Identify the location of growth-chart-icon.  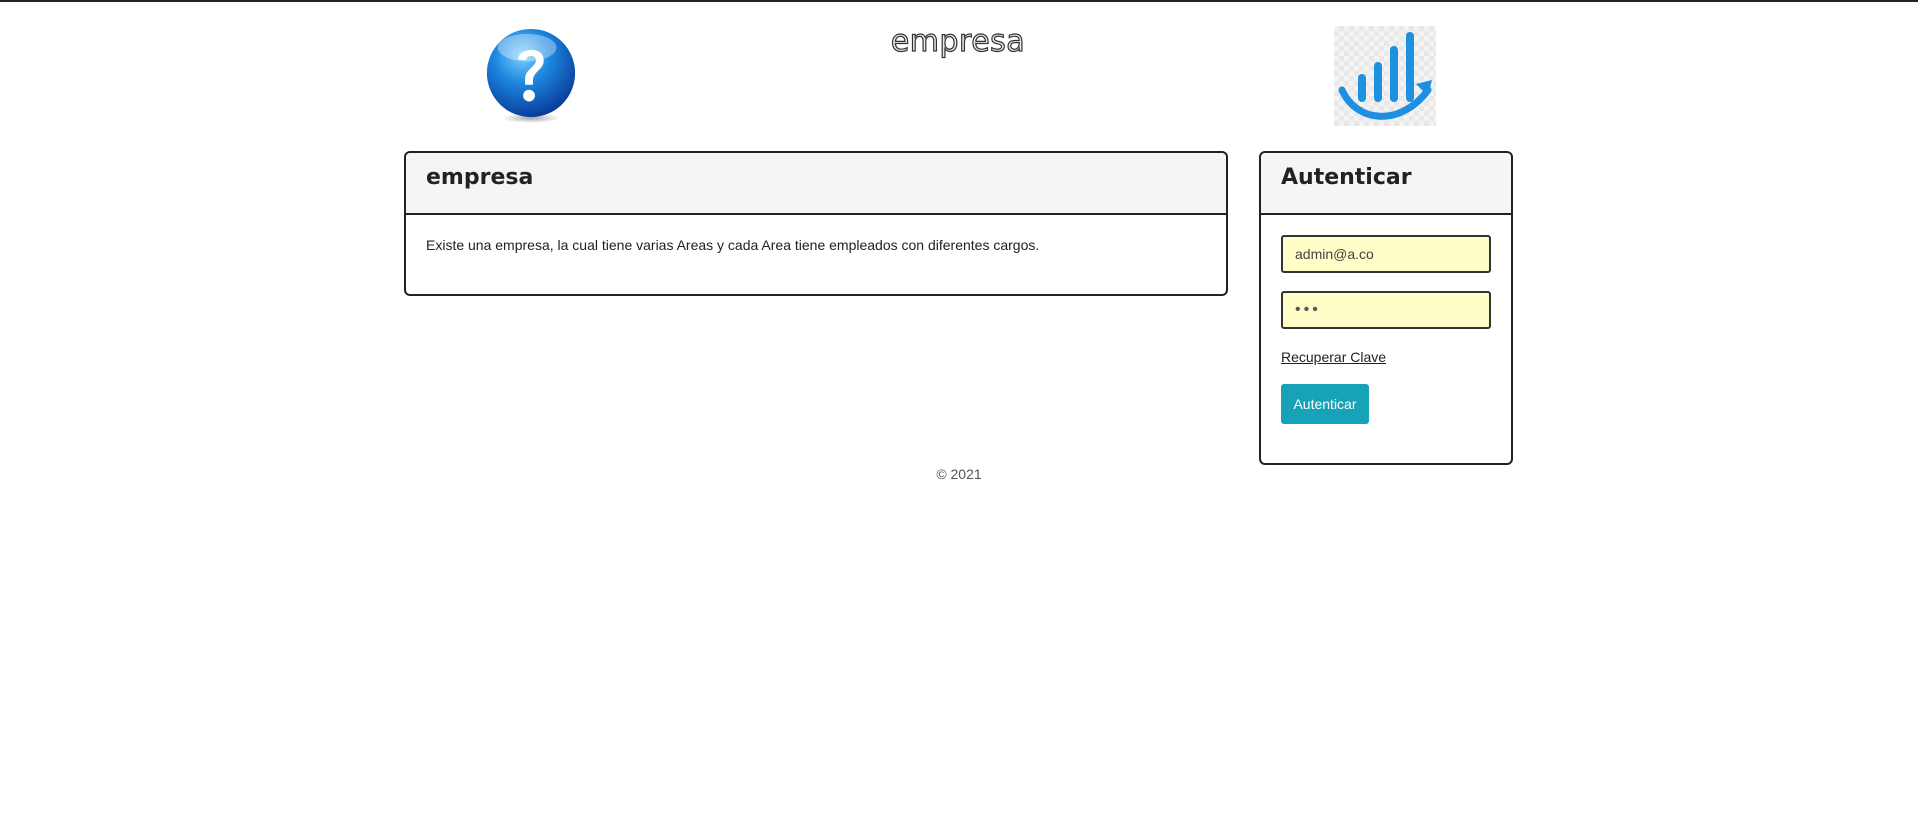
(1385, 76).